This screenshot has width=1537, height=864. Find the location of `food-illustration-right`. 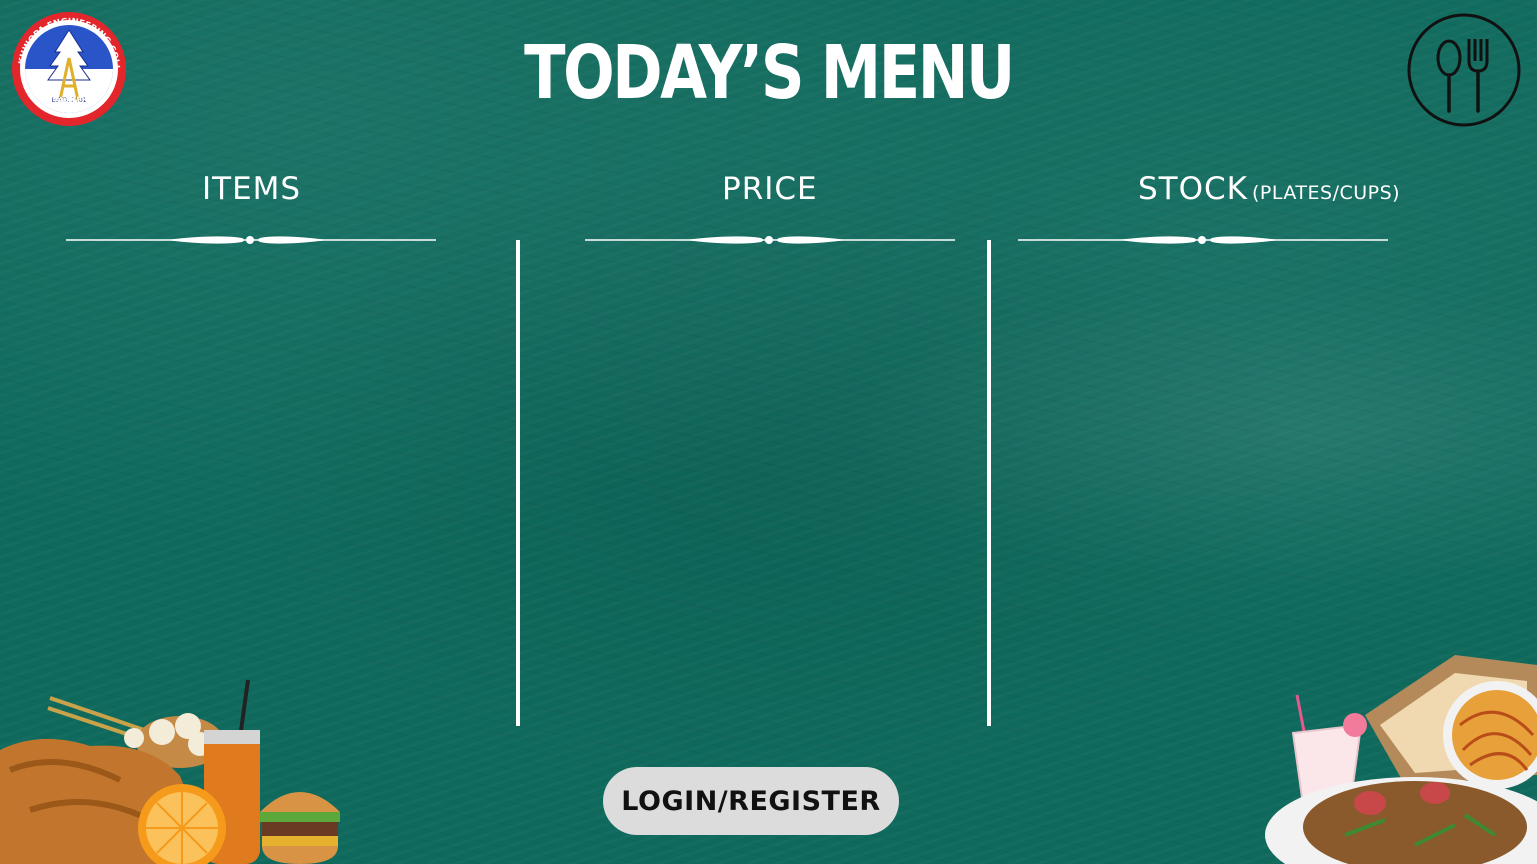

food-illustration-right is located at coordinates (1401, 759).